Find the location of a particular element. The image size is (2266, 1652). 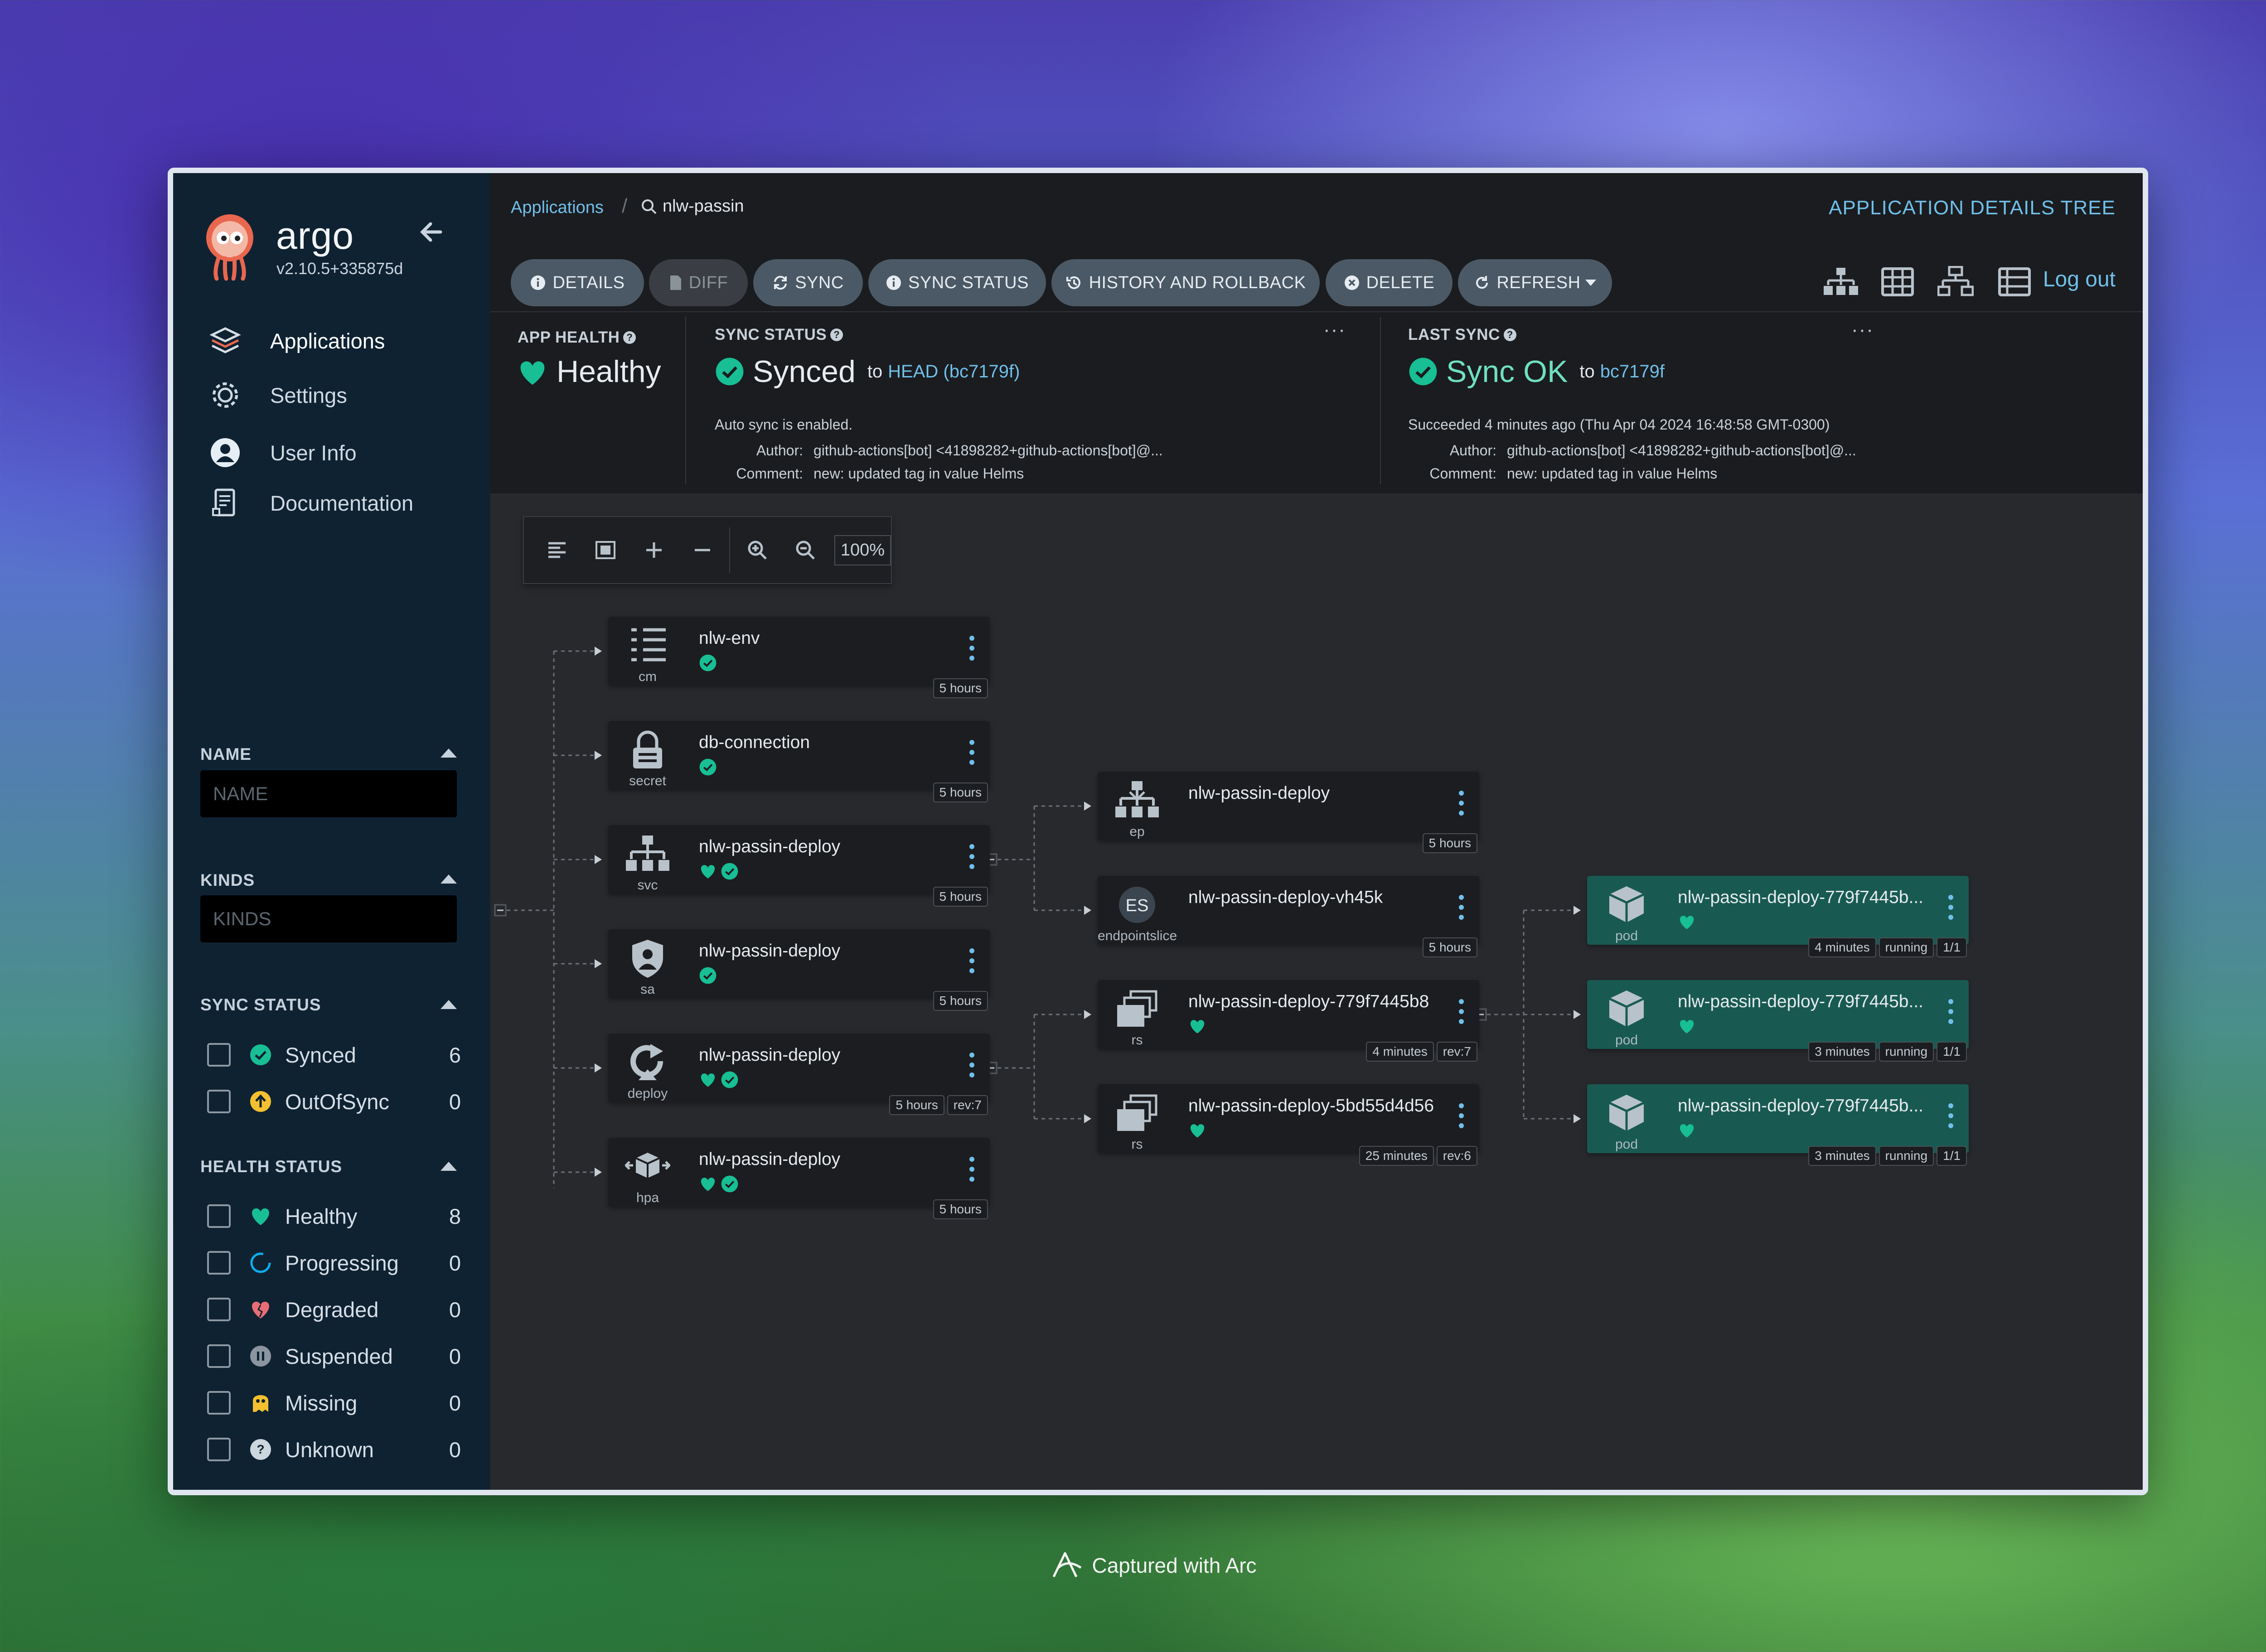

last-sync-to-text: to is located at coordinates (1587, 371).